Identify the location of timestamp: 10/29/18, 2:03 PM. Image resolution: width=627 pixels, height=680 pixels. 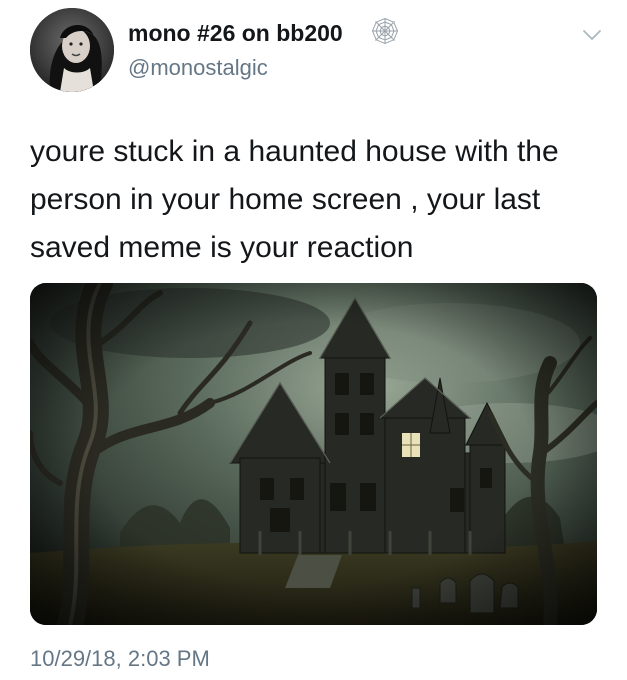
(120, 659).